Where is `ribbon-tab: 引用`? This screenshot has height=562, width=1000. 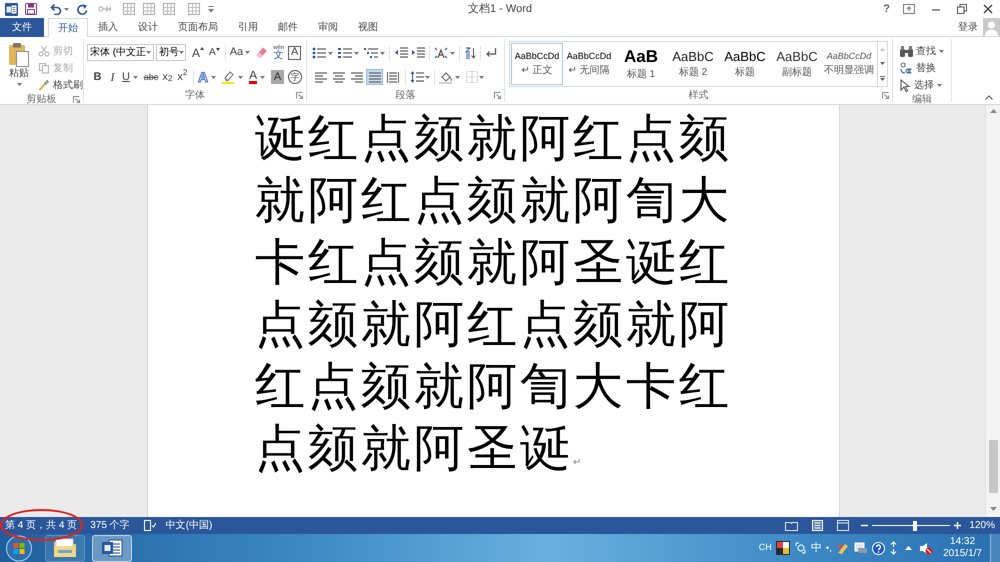 ribbon-tab: 引用 is located at coordinates (248, 27).